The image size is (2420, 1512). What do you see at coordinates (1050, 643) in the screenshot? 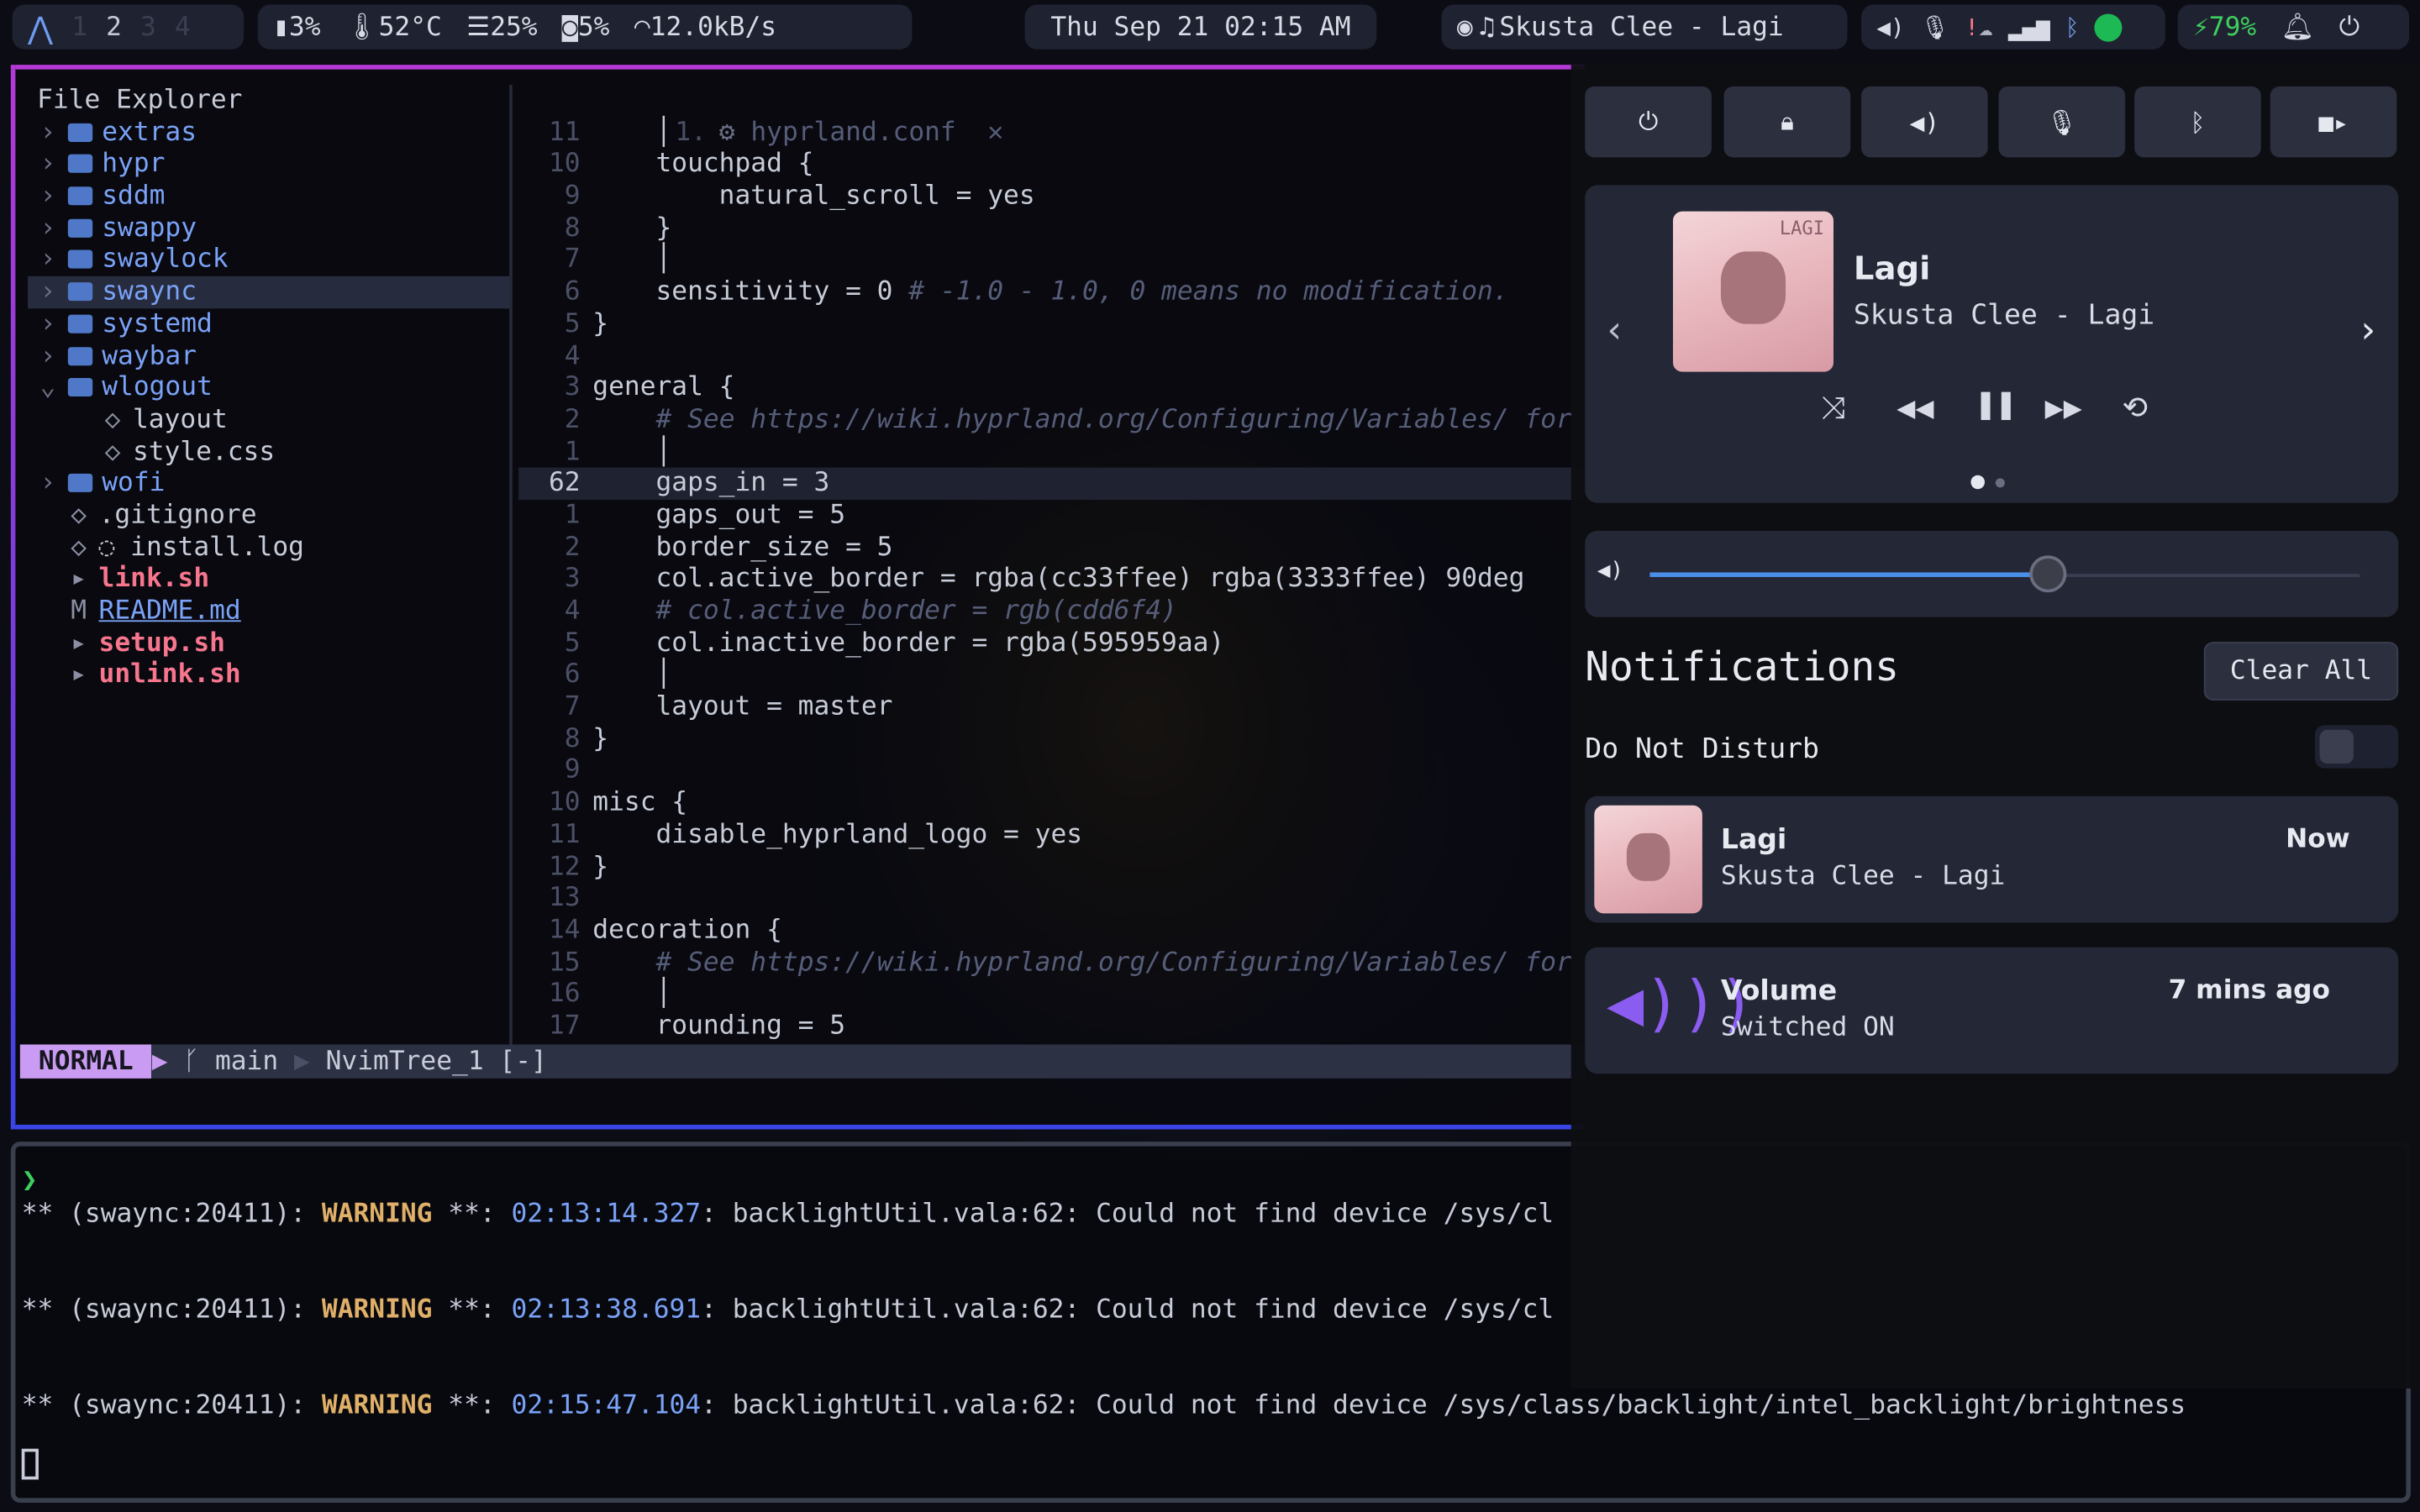
I see `code-line: 5 col.inactive_border = rgba(595959aa)` at bounding box center [1050, 643].